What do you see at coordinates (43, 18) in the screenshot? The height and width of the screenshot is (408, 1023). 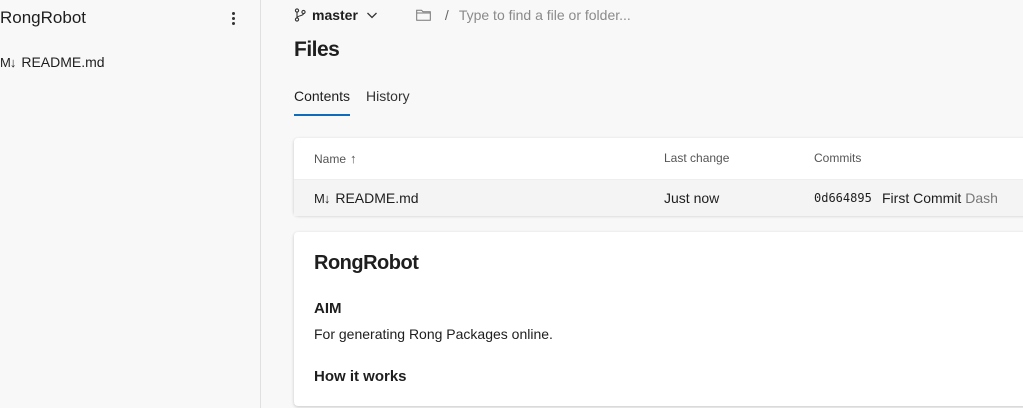 I see `repo-name: RongRobot` at bounding box center [43, 18].